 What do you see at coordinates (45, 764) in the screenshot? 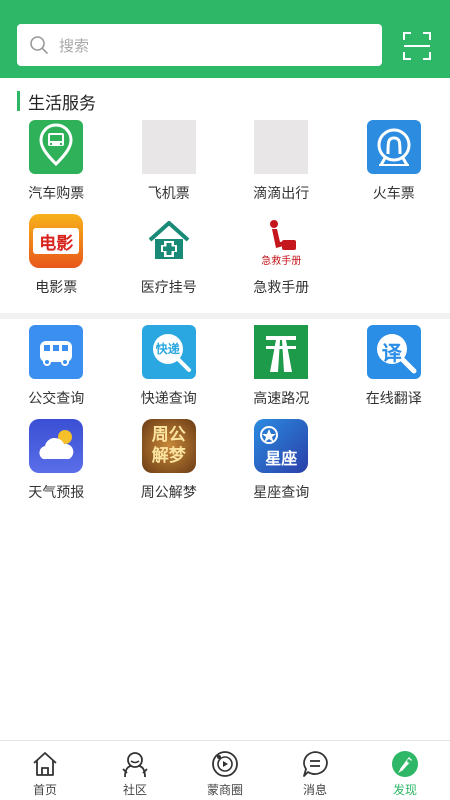
I see `home-icon` at bounding box center [45, 764].